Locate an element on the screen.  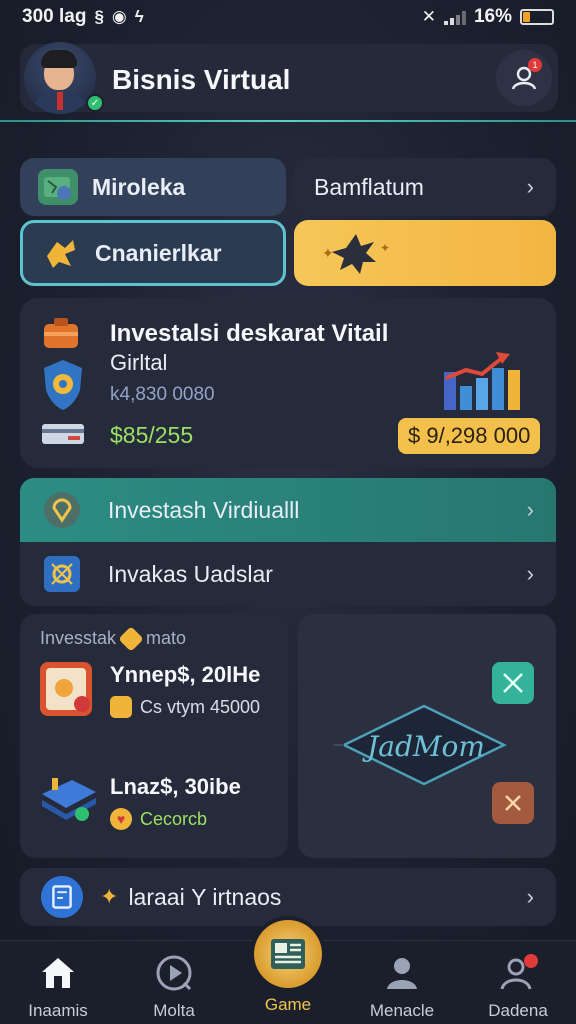
nav-item-molta: Molta is located at coordinates (174, 986).